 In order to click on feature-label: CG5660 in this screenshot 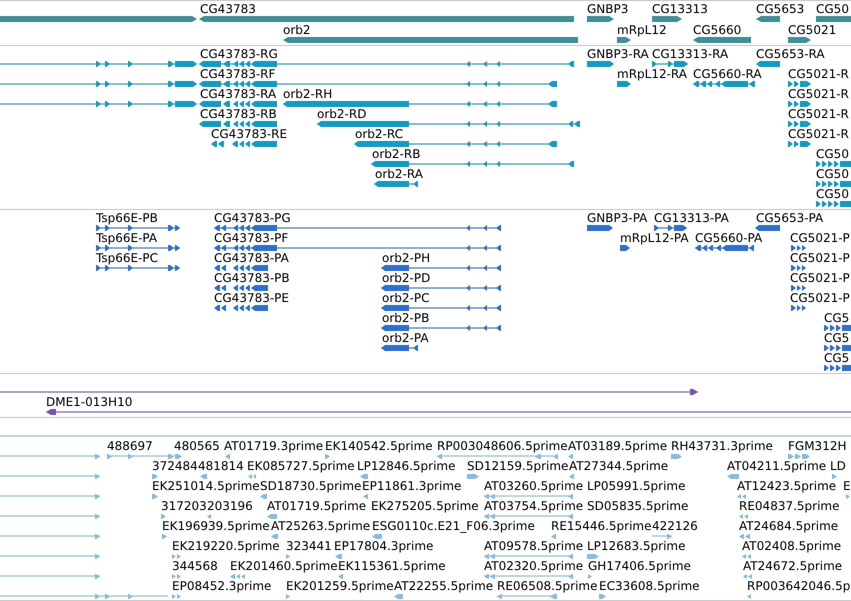, I will do `click(717, 30)`.